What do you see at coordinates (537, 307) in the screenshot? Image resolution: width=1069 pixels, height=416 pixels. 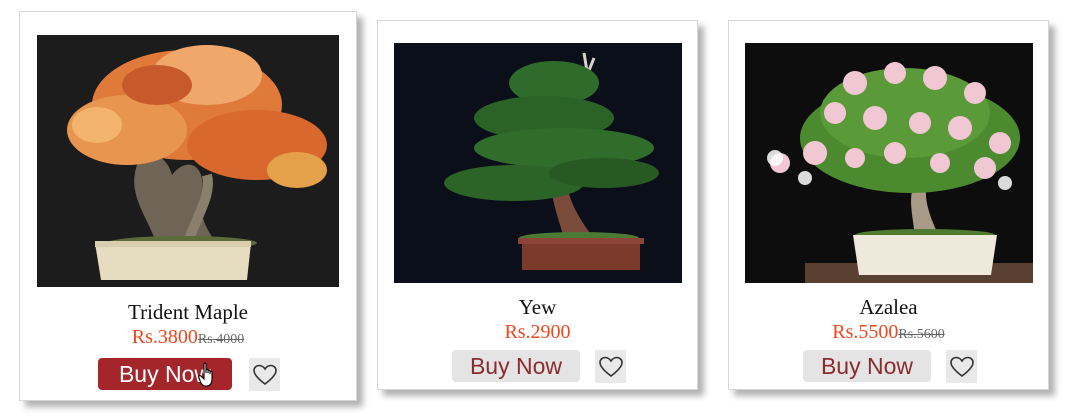 I see `product-name: Yew` at bounding box center [537, 307].